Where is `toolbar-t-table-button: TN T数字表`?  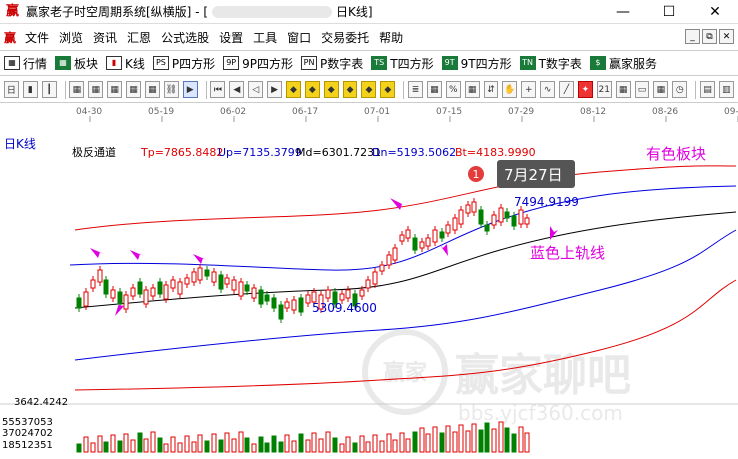 toolbar-t-table-button: TN T数字表 is located at coordinates (551, 63).